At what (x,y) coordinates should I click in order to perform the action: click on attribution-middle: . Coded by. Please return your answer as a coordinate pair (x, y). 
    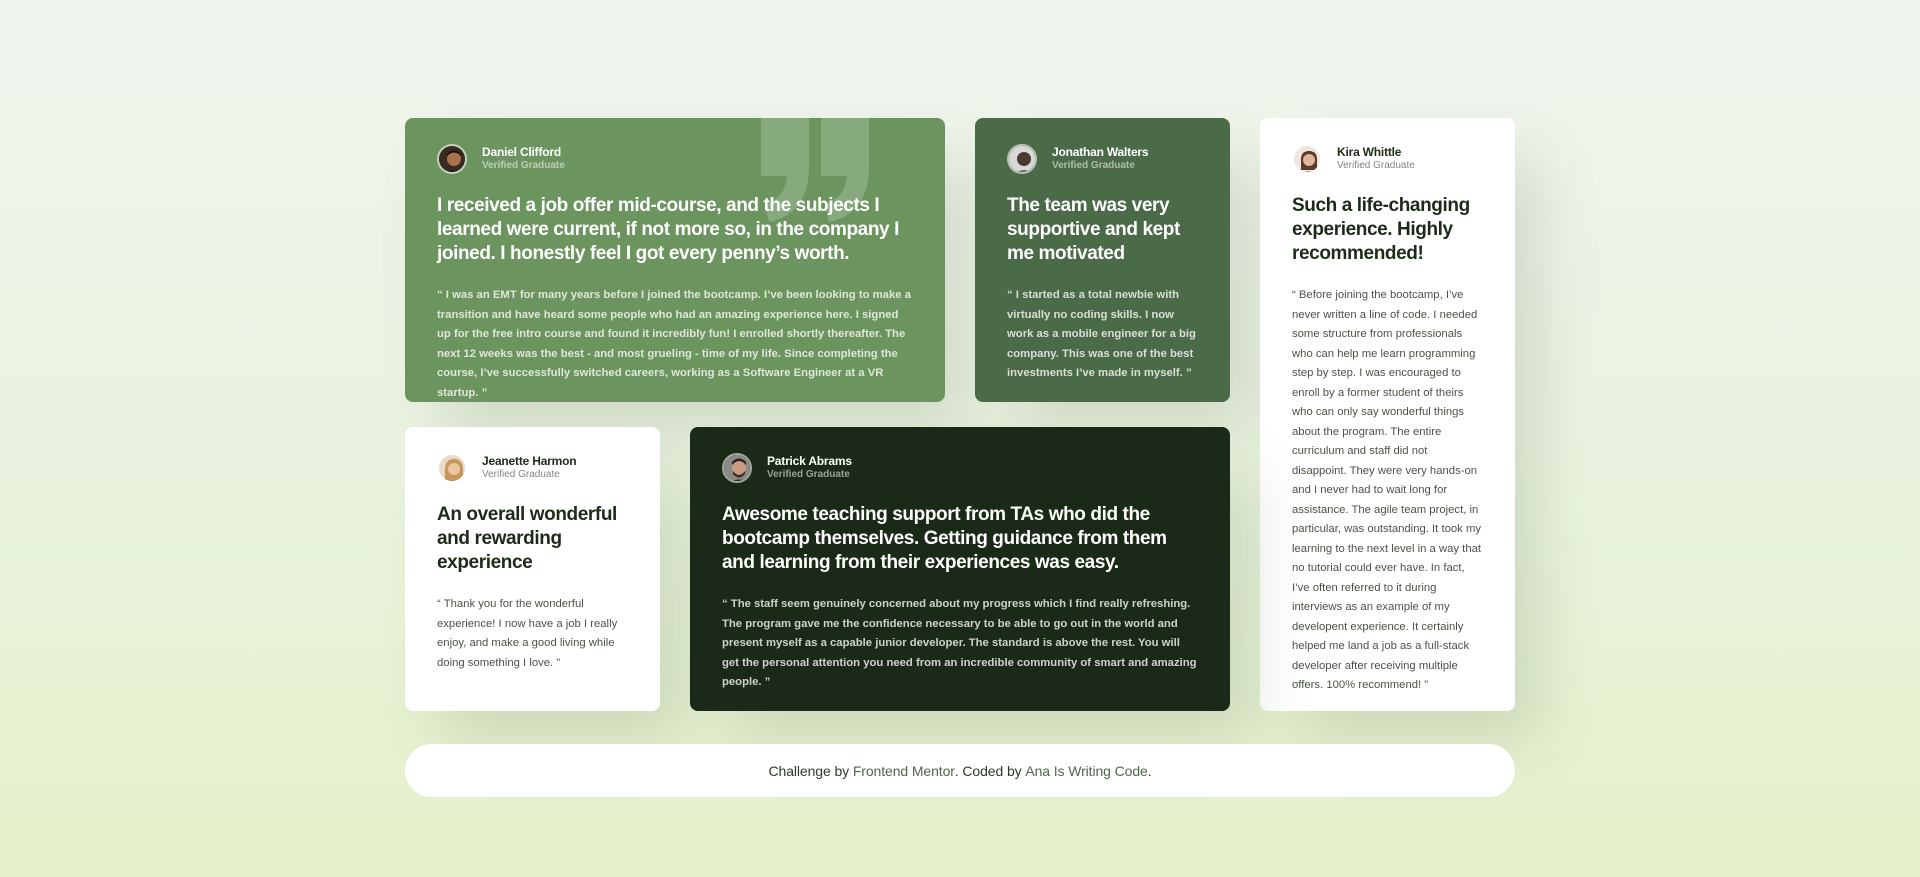
    Looking at the image, I should click on (988, 770).